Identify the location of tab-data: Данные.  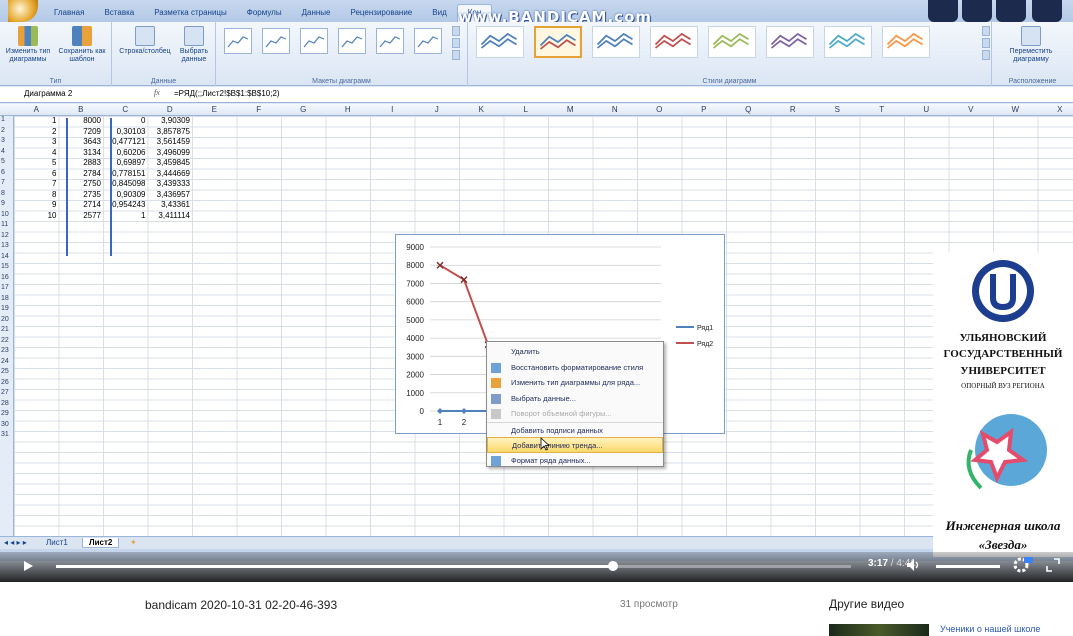
(316, 15).